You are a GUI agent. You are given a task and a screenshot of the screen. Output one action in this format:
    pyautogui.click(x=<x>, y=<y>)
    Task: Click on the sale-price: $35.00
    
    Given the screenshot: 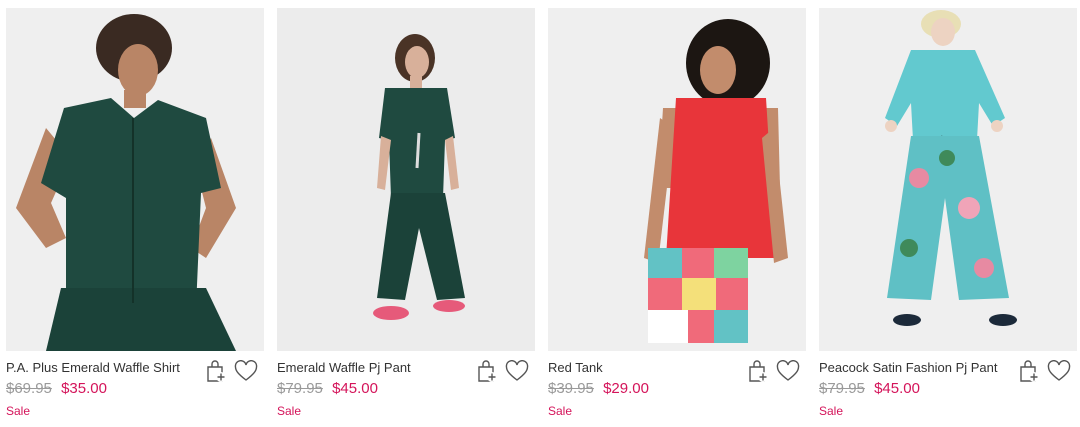 What is the action you would take?
    pyautogui.click(x=84, y=388)
    